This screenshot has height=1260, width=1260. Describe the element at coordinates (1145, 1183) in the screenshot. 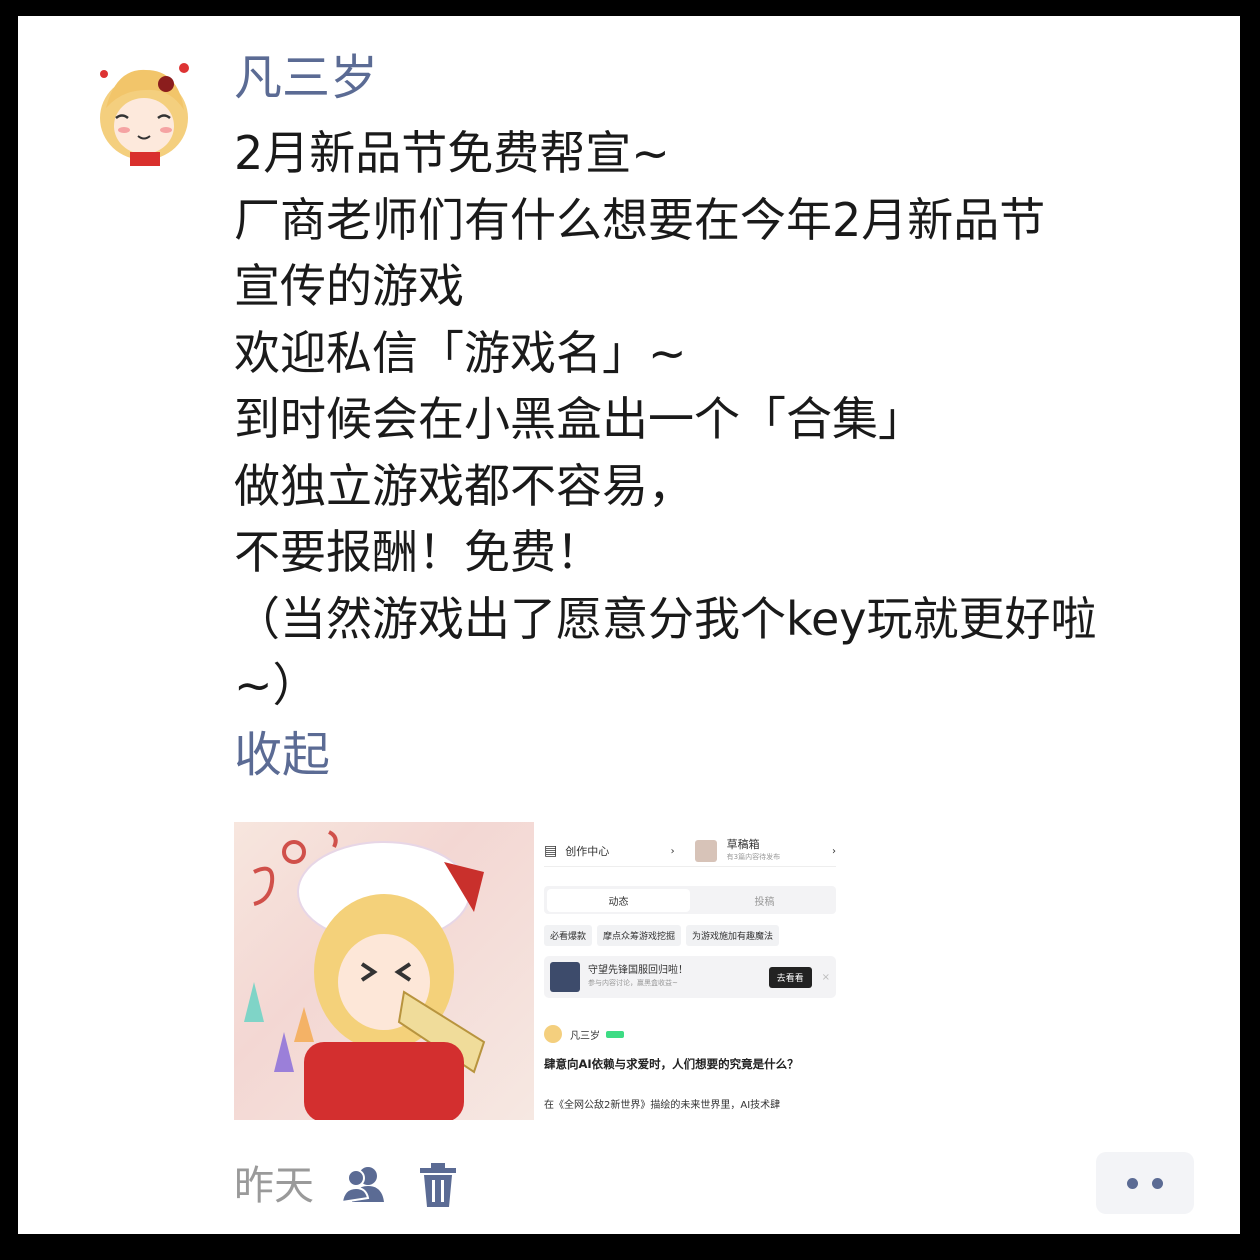

I see `more-button` at that location.